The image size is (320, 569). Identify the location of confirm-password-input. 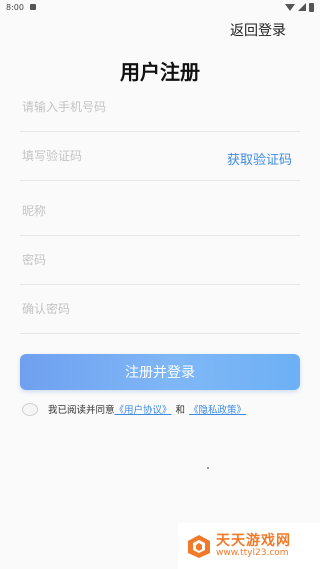
(160, 309).